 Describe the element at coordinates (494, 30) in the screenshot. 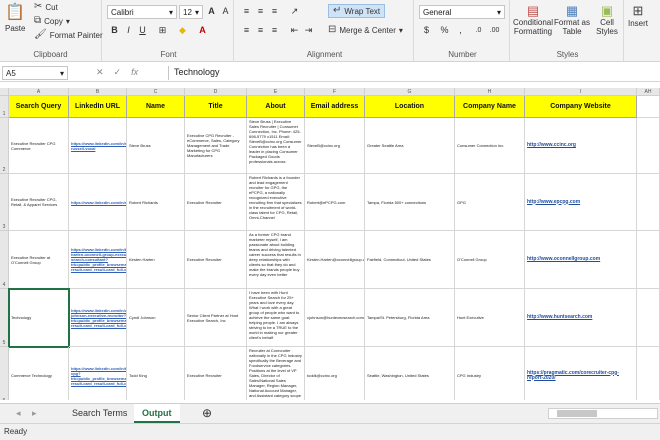

I see `decrease-decimal-icon: .00` at that location.